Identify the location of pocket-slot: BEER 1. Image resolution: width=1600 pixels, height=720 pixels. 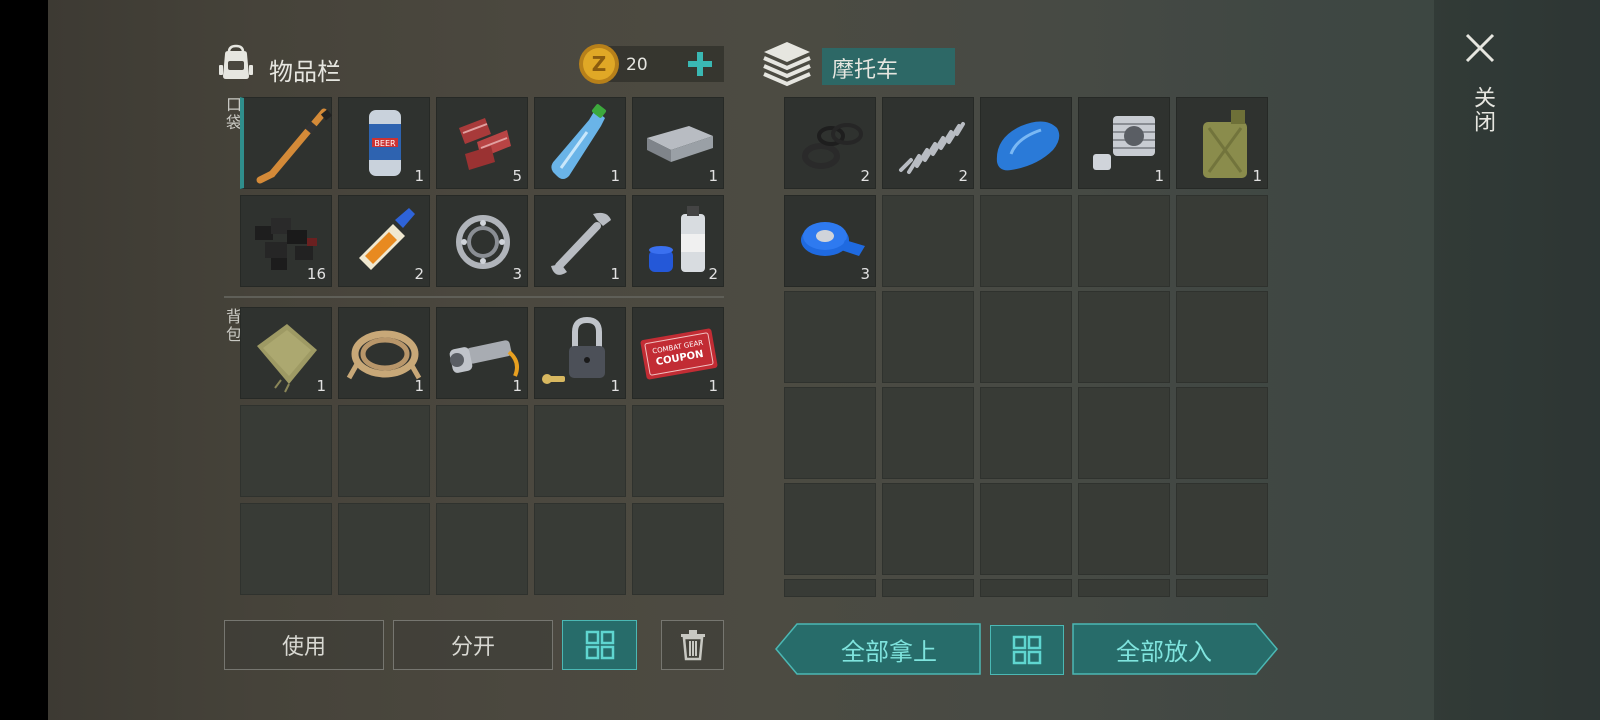
(384, 143).